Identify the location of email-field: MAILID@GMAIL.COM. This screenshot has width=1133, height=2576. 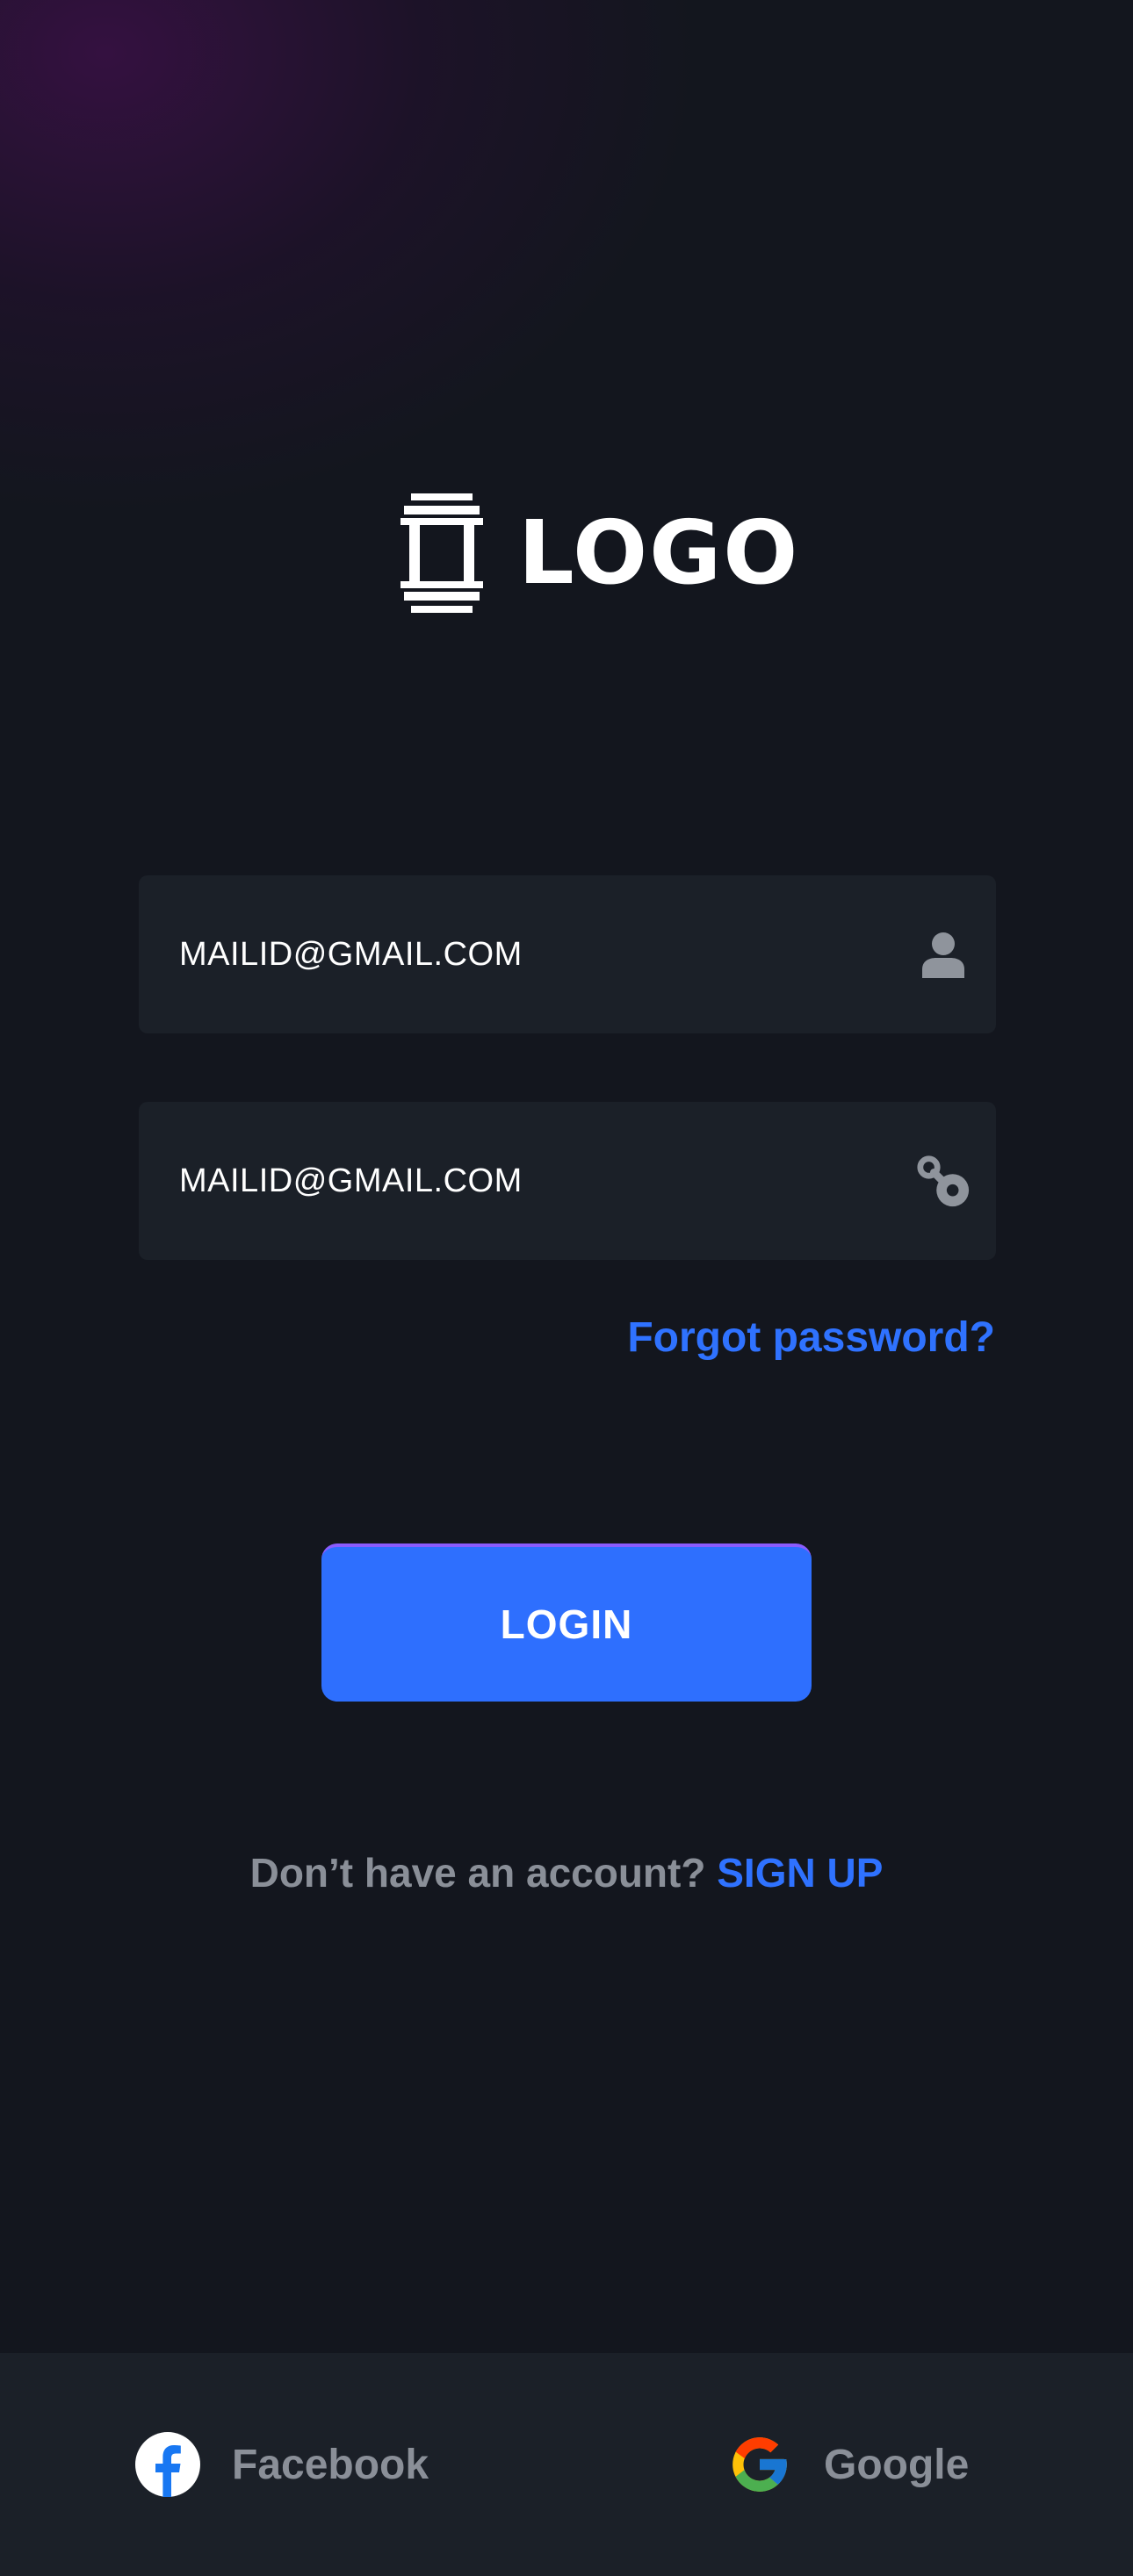
(567, 954).